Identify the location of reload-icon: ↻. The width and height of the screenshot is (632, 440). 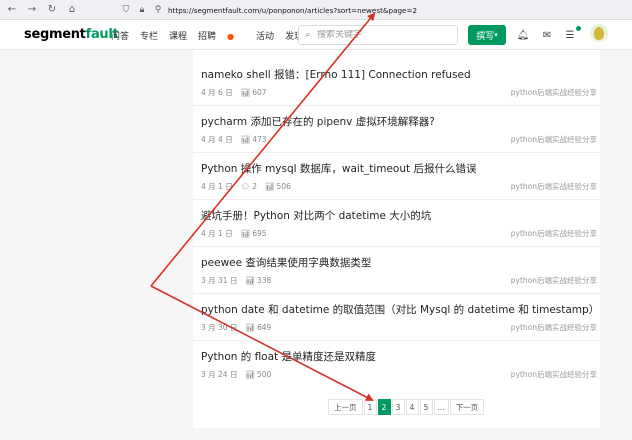
(52, 10).